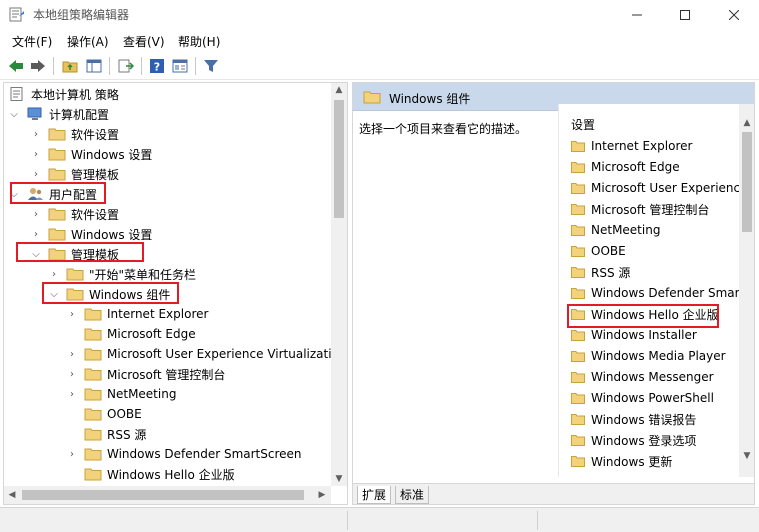  What do you see at coordinates (38, 66) in the screenshot?
I see `forward-button` at bounding box center [38, 66].